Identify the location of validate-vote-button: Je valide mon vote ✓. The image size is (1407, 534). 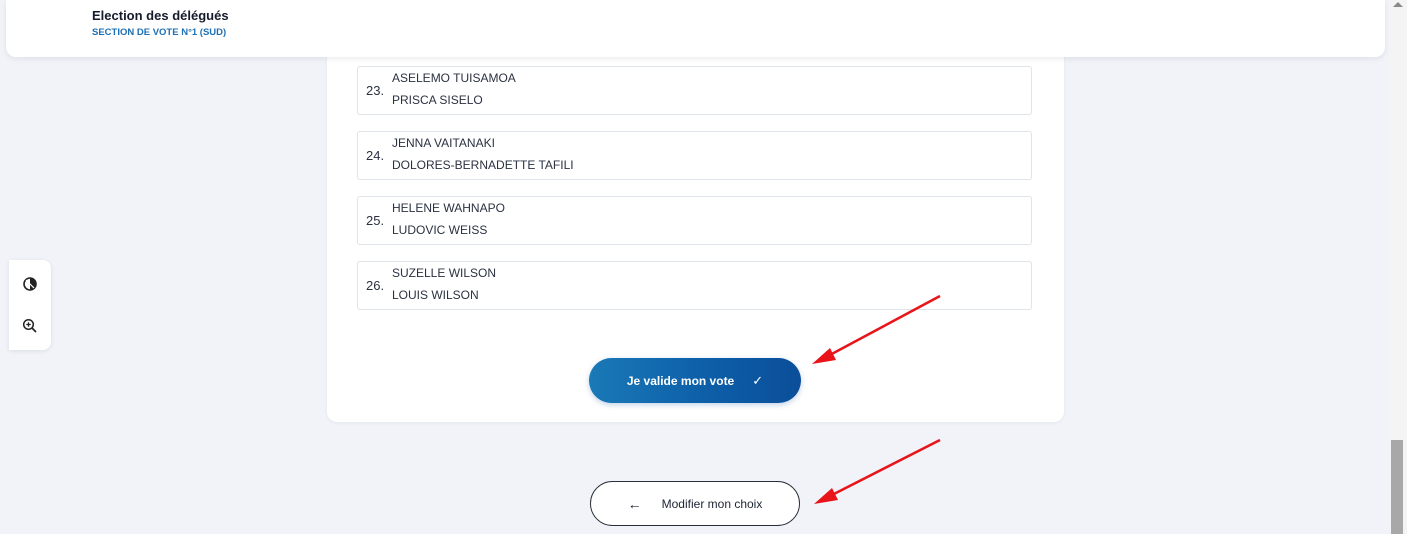
(695, 380).